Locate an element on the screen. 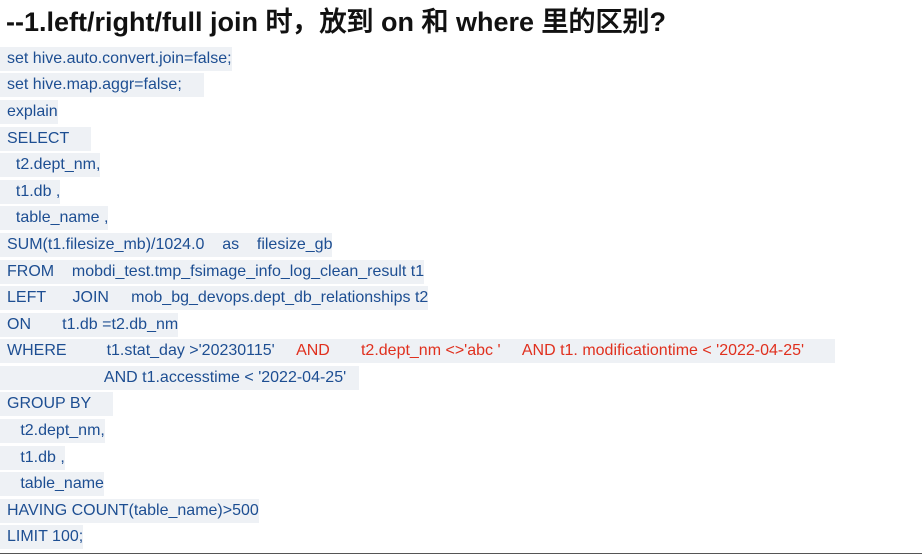 This screenshot has width=922, height=555. code-line: table_name is located at coordinates (461, 485).